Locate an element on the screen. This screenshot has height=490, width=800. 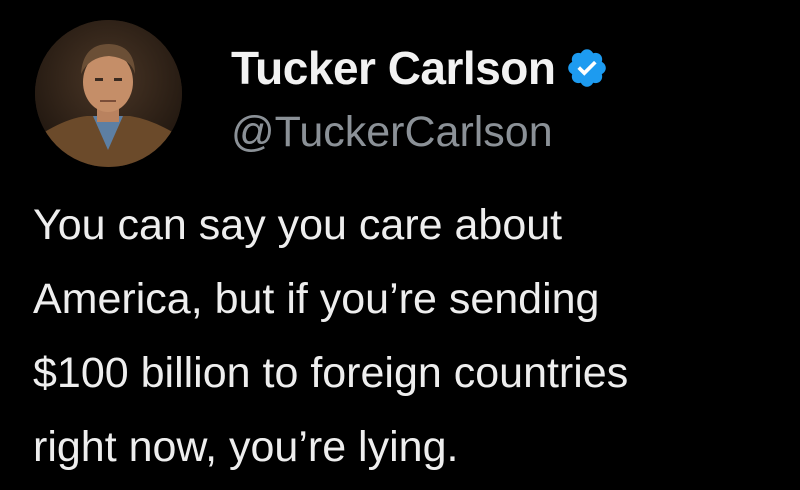
display-name: Tucker Carlson is located at coordinates (393, 68).